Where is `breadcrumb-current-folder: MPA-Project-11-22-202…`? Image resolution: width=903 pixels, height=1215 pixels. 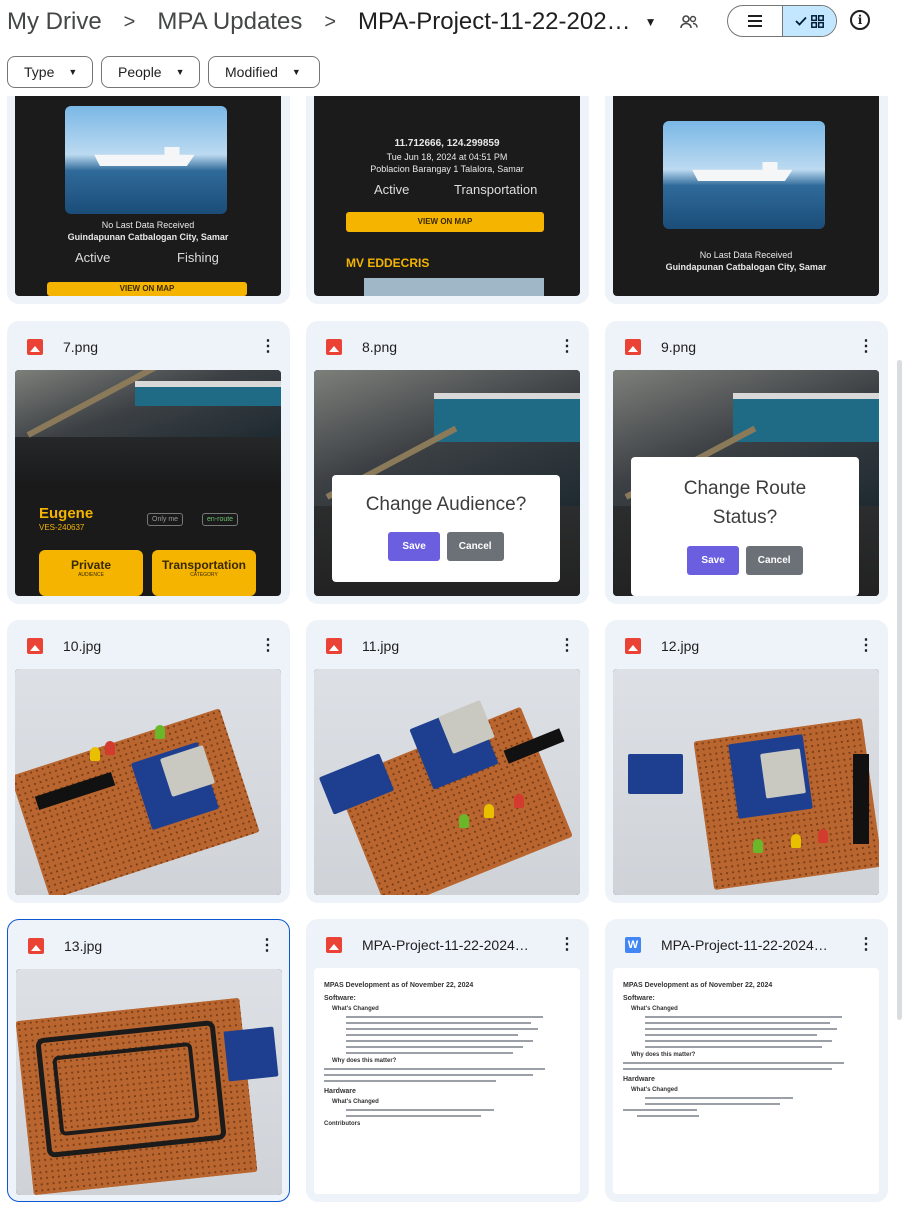
breadcrumb-current-folder: MPA-Project-11-22-202… is located at coordinates (494, 22).